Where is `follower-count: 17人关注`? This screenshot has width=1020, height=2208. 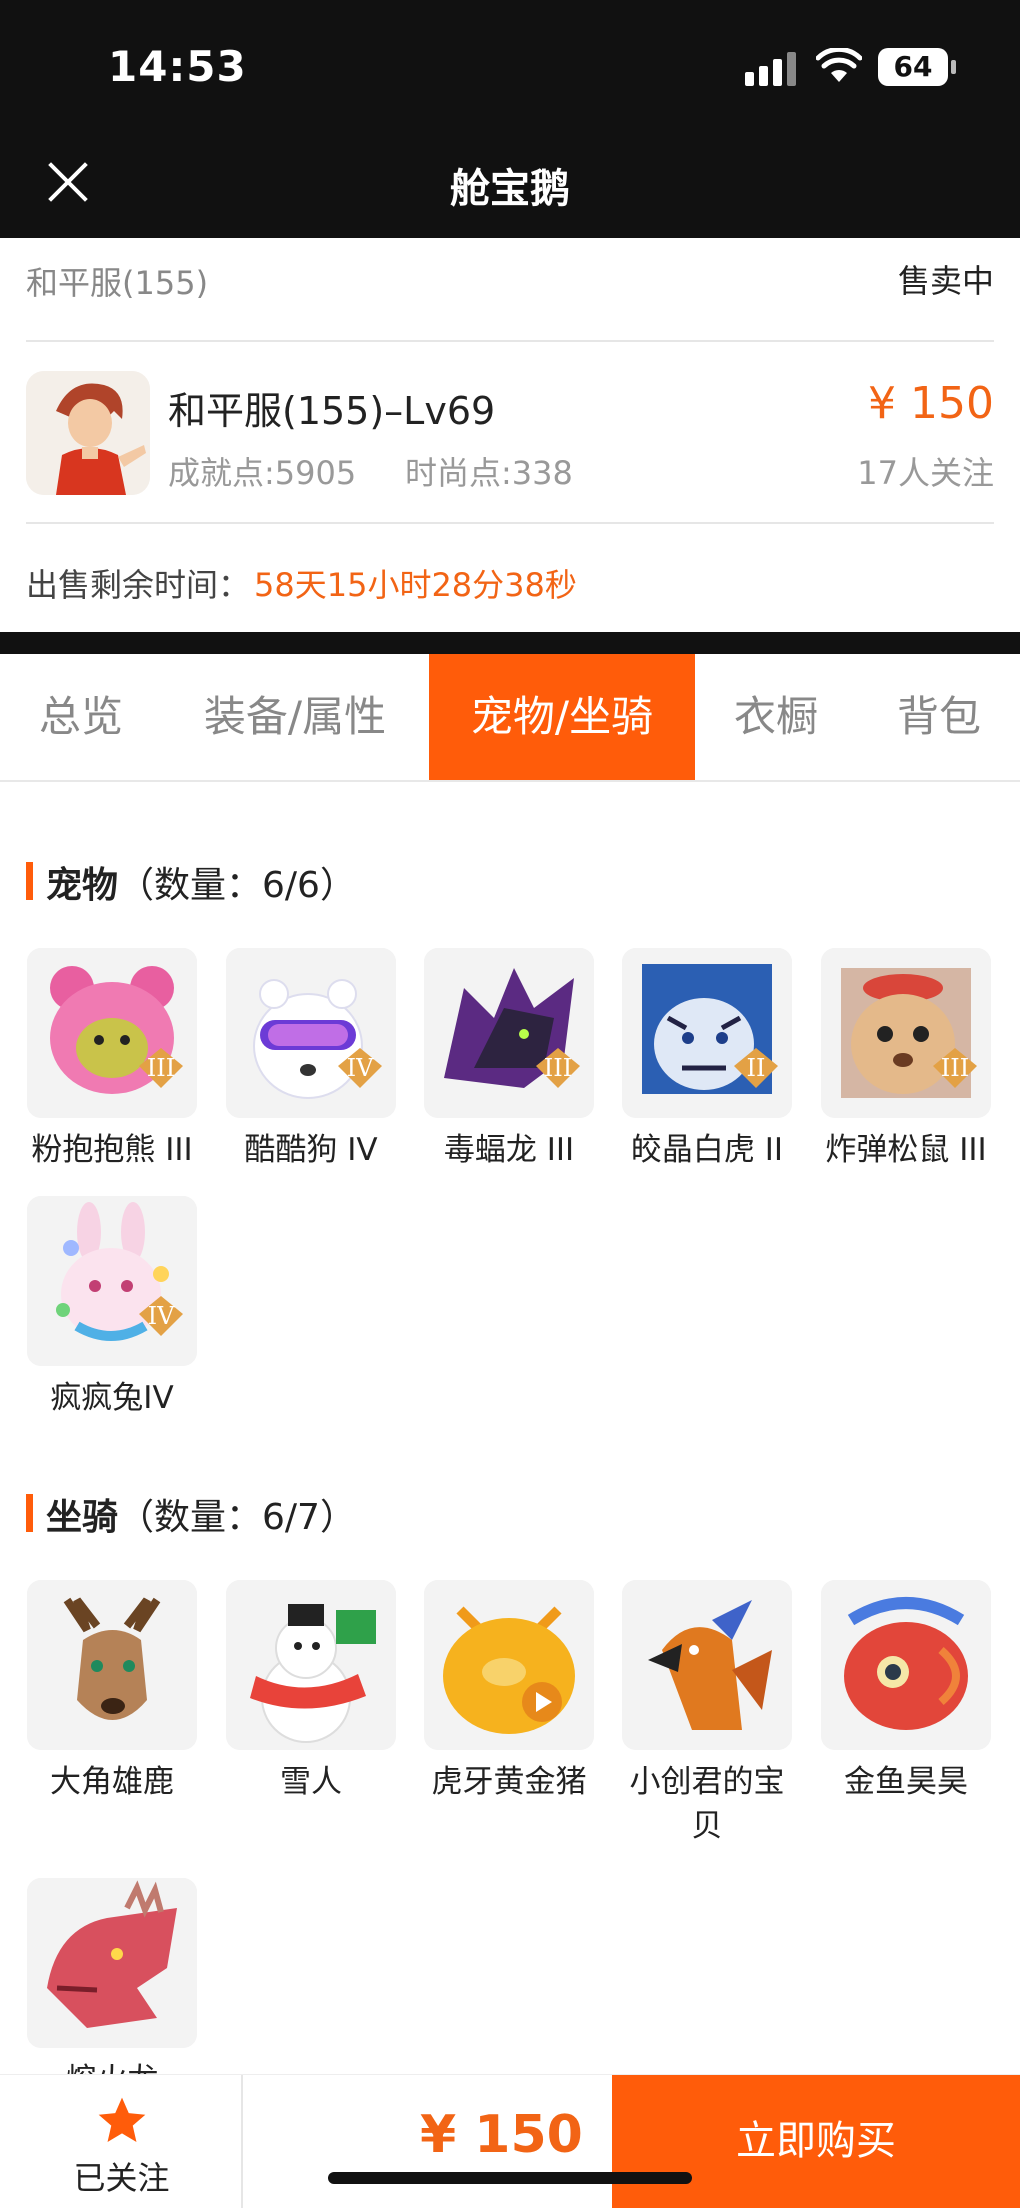 follower-count: 17人关注 is located at coordinates (925, 473).